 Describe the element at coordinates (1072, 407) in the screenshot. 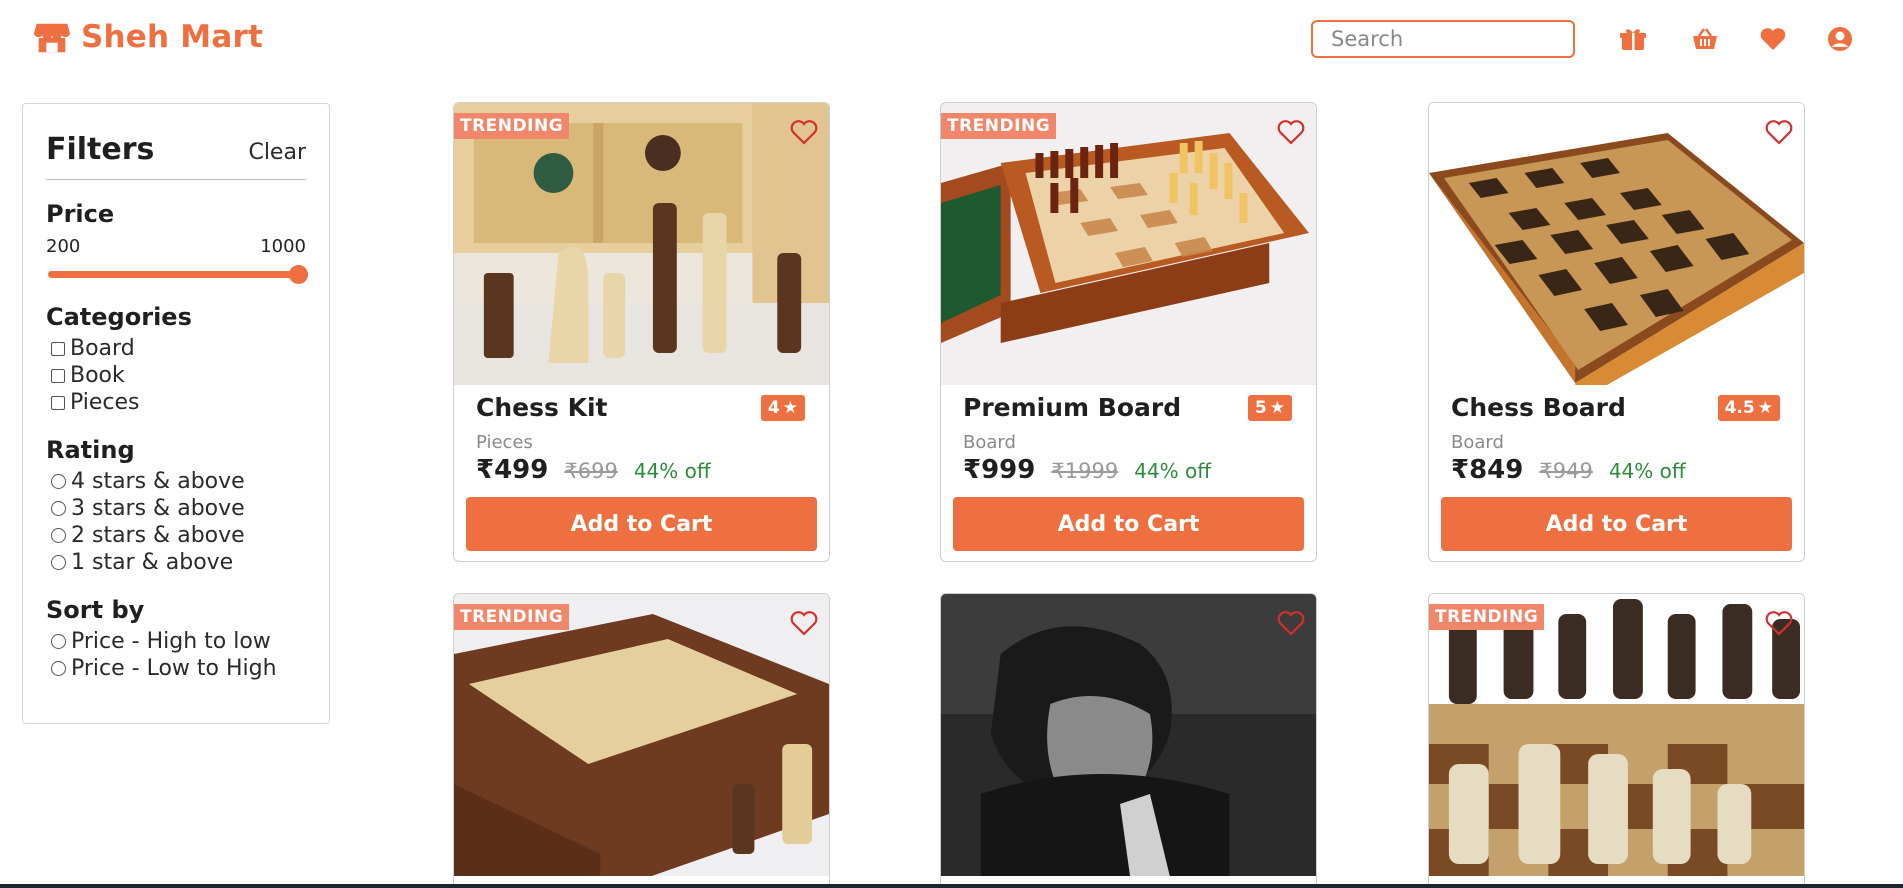

I see `product-name: Premium Board` at that location.